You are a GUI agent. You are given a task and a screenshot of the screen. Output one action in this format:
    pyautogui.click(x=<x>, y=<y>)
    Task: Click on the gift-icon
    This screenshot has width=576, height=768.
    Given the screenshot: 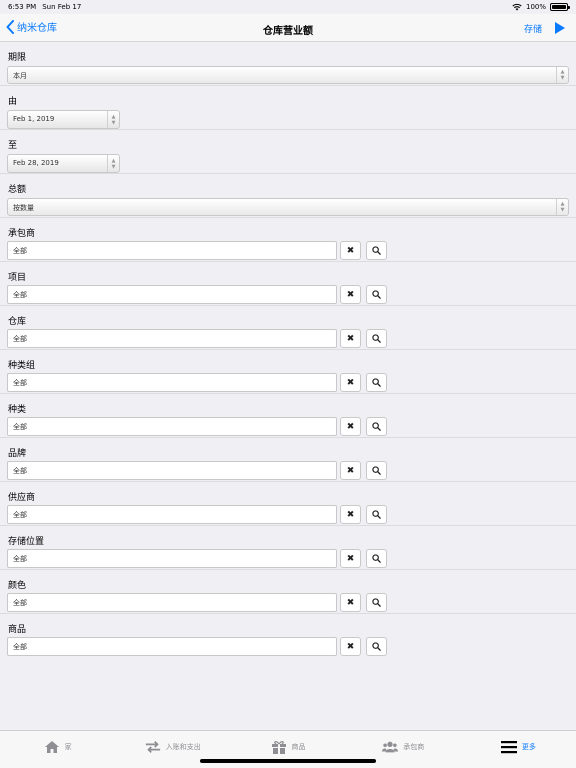 What is the action you would take?
    pyautogui.click(x=278, y=747)
    